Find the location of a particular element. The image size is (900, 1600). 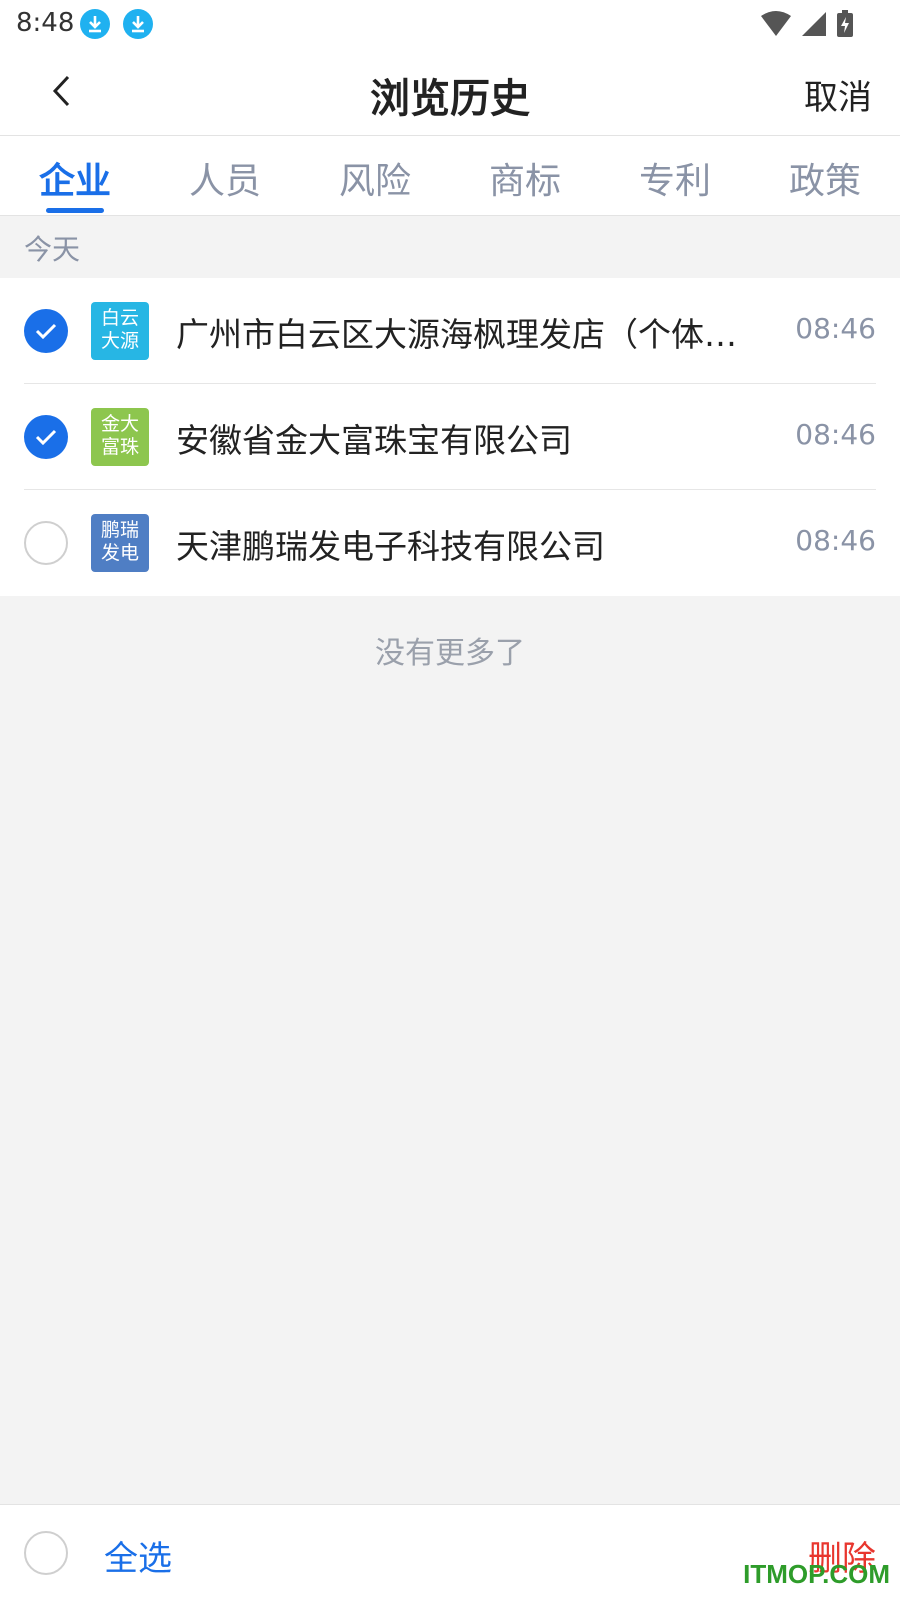

tab-patent: 专利 is located at coordinates (675, 178).